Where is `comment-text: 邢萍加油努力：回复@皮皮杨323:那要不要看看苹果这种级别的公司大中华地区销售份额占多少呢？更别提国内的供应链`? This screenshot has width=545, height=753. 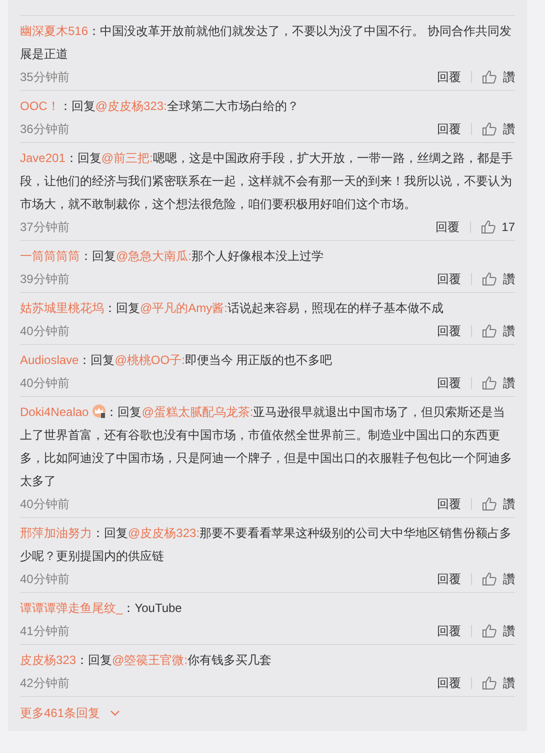 comment-text: 邢萍加油努力：回复@皮皮杨323:那要不要看看苹果这种级别的公司大中华地区销售份额占多少呢？更别提国内的供应链 is located at coordinates (266, 545).